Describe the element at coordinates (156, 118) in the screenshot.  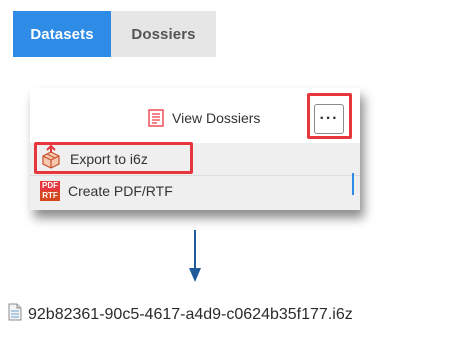
I see `document-list-icon` at that location.